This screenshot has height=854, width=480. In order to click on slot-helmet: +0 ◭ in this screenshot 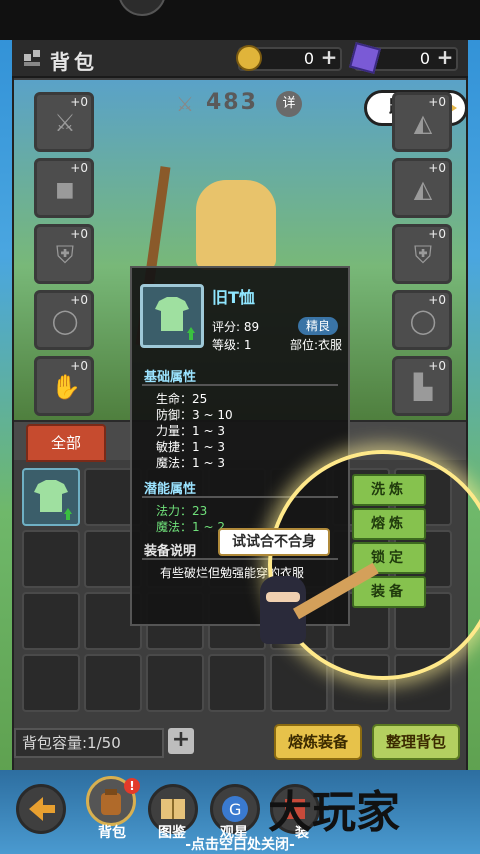, I will do `click(422, 188)`.